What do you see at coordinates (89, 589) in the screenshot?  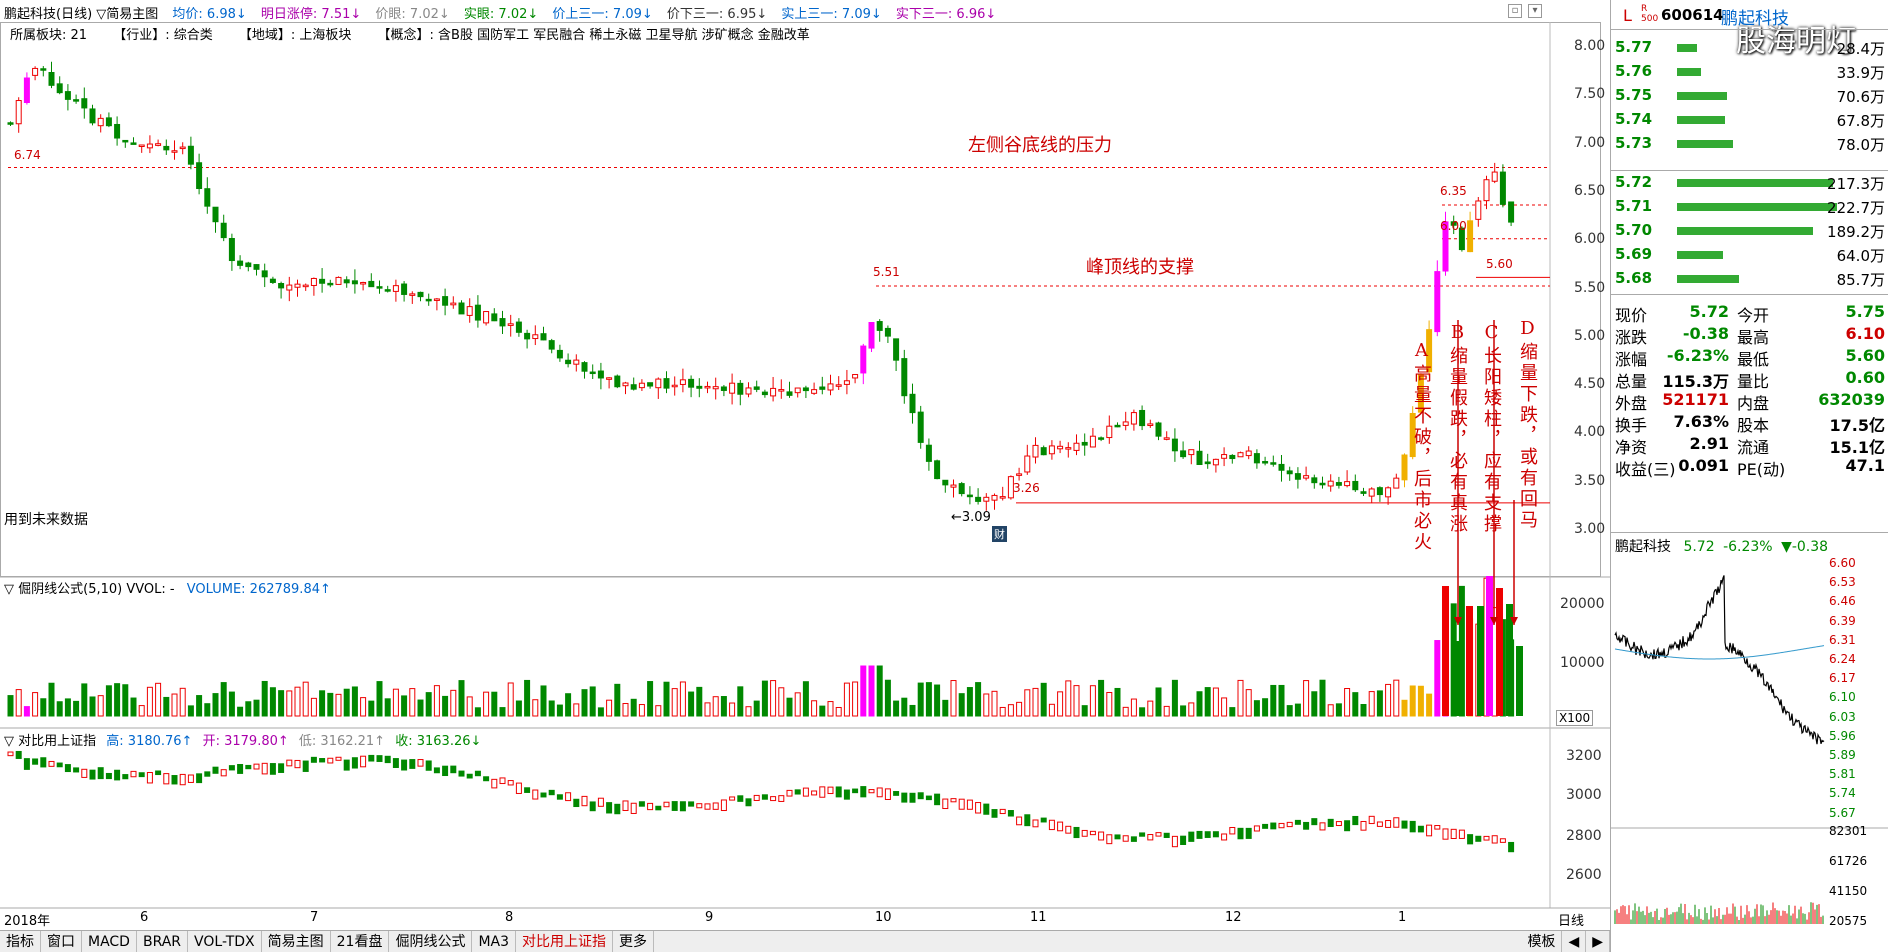 I see `volume-indicator-title: ▽ 倔阴线公式(5,10) VVOL: -` at bounding box center [89, 589].